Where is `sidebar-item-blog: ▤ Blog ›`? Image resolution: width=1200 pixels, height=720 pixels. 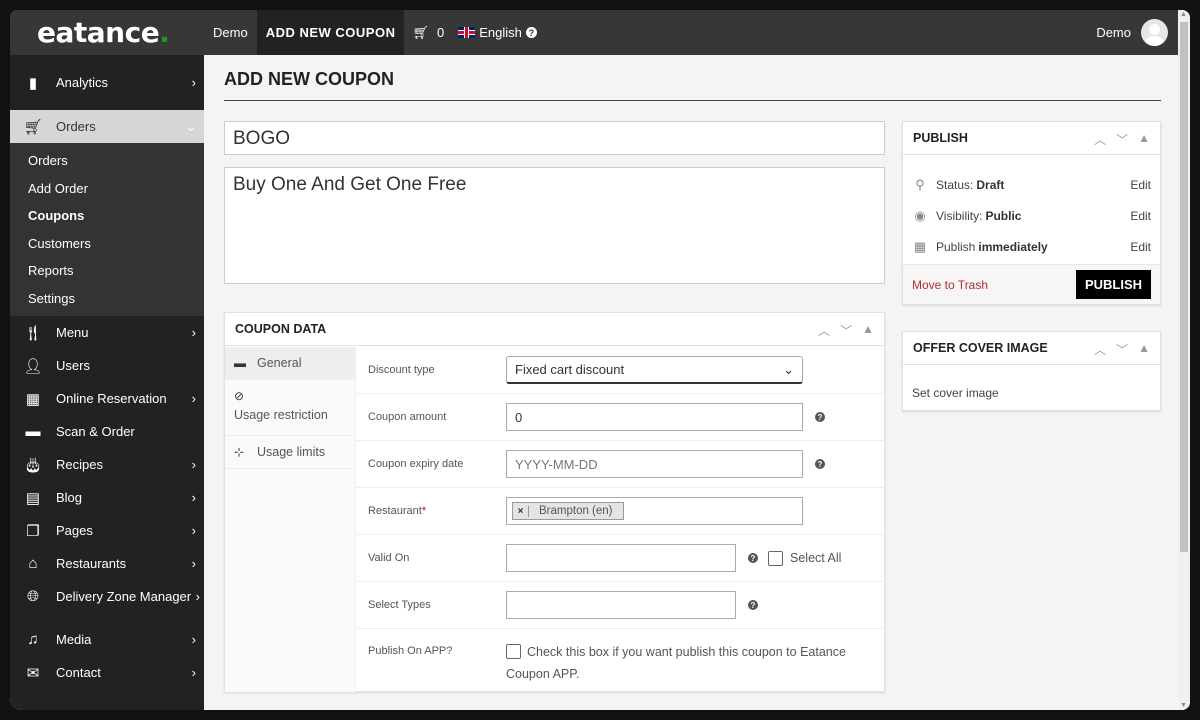 sidebar-item-blog: ▤ Blog › is located at coordinates (107, 497).